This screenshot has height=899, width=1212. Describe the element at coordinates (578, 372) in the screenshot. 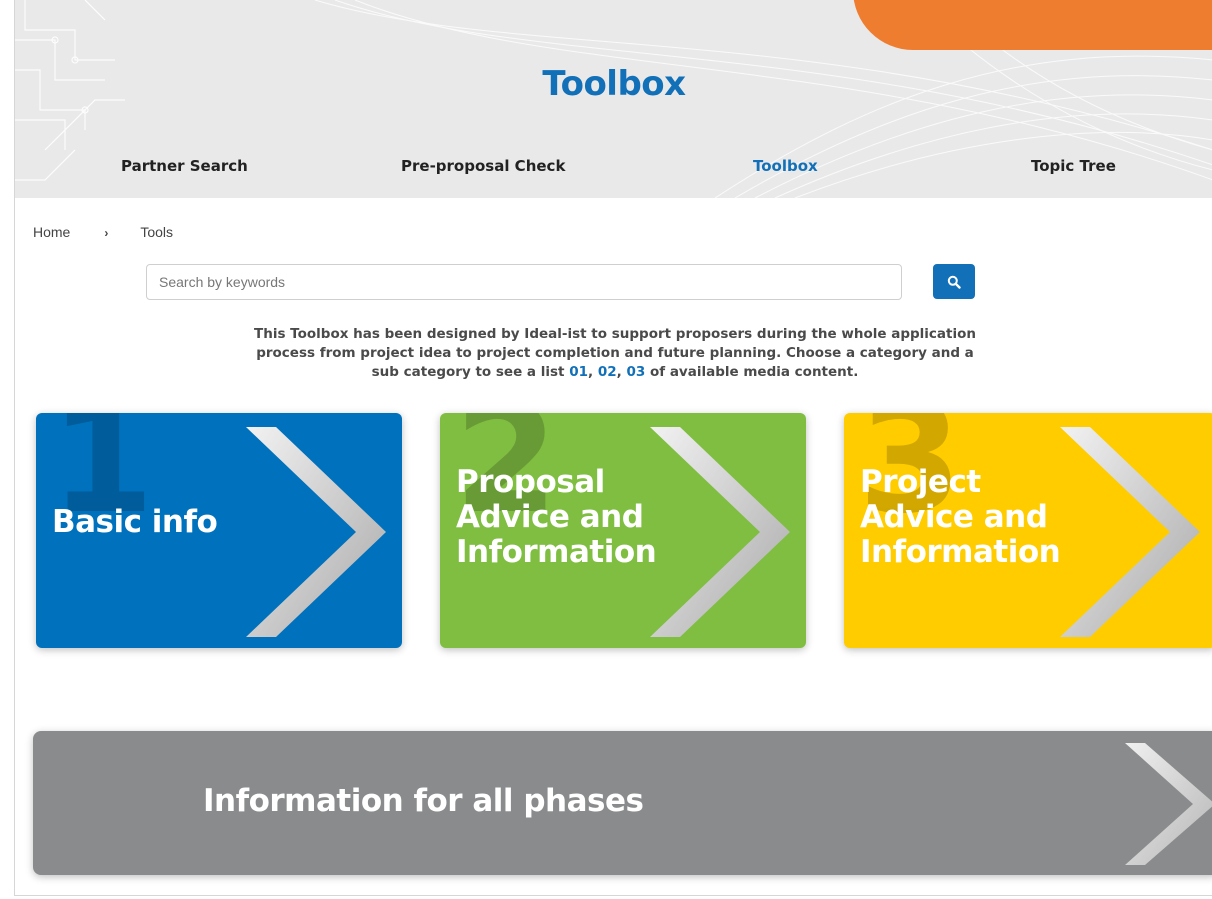

I see `list-link-01: 01` at that location.